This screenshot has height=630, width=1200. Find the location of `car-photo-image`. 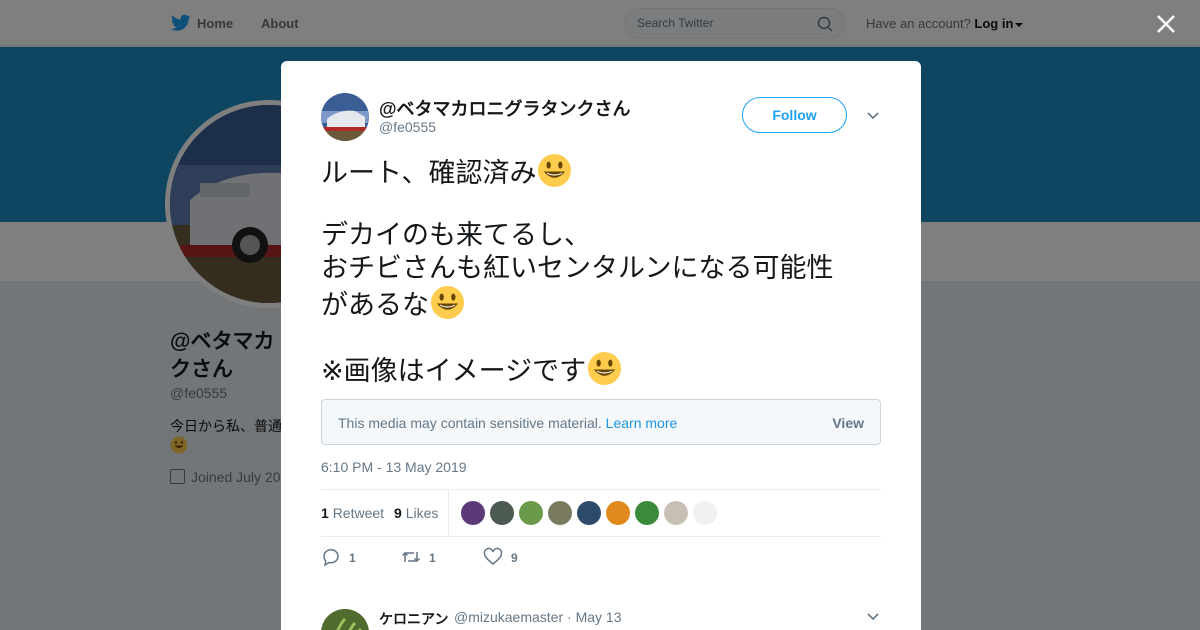

car-photo-image is located at coordinates (345, 117).